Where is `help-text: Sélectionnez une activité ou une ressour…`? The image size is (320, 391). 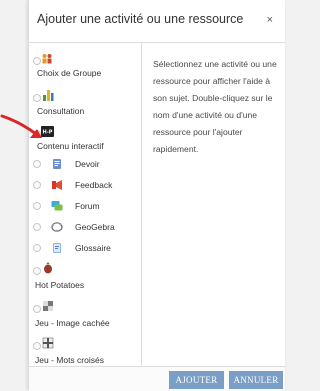
help-text: Sélectionnez une activité ou une ressour… is located at coordinates (215, 106).